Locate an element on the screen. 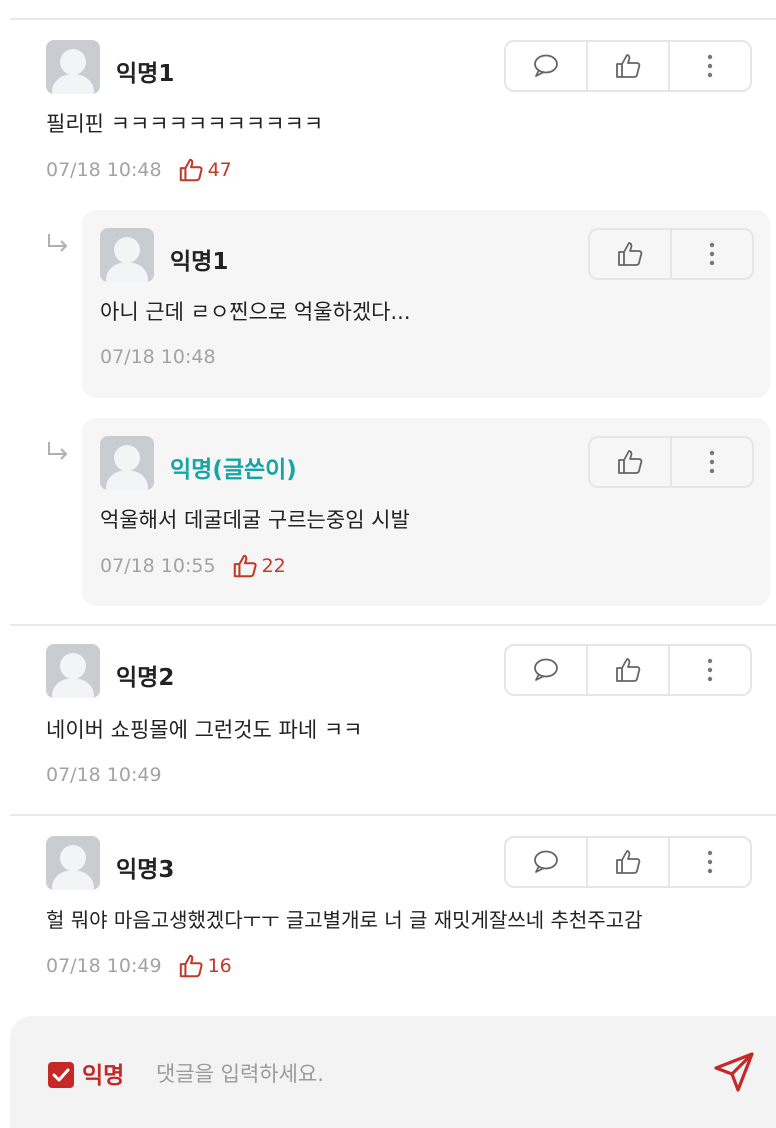 The height and width of the screenshot is (1128, 776). reply-author: 익명1 is located at coordinates (199, 262).